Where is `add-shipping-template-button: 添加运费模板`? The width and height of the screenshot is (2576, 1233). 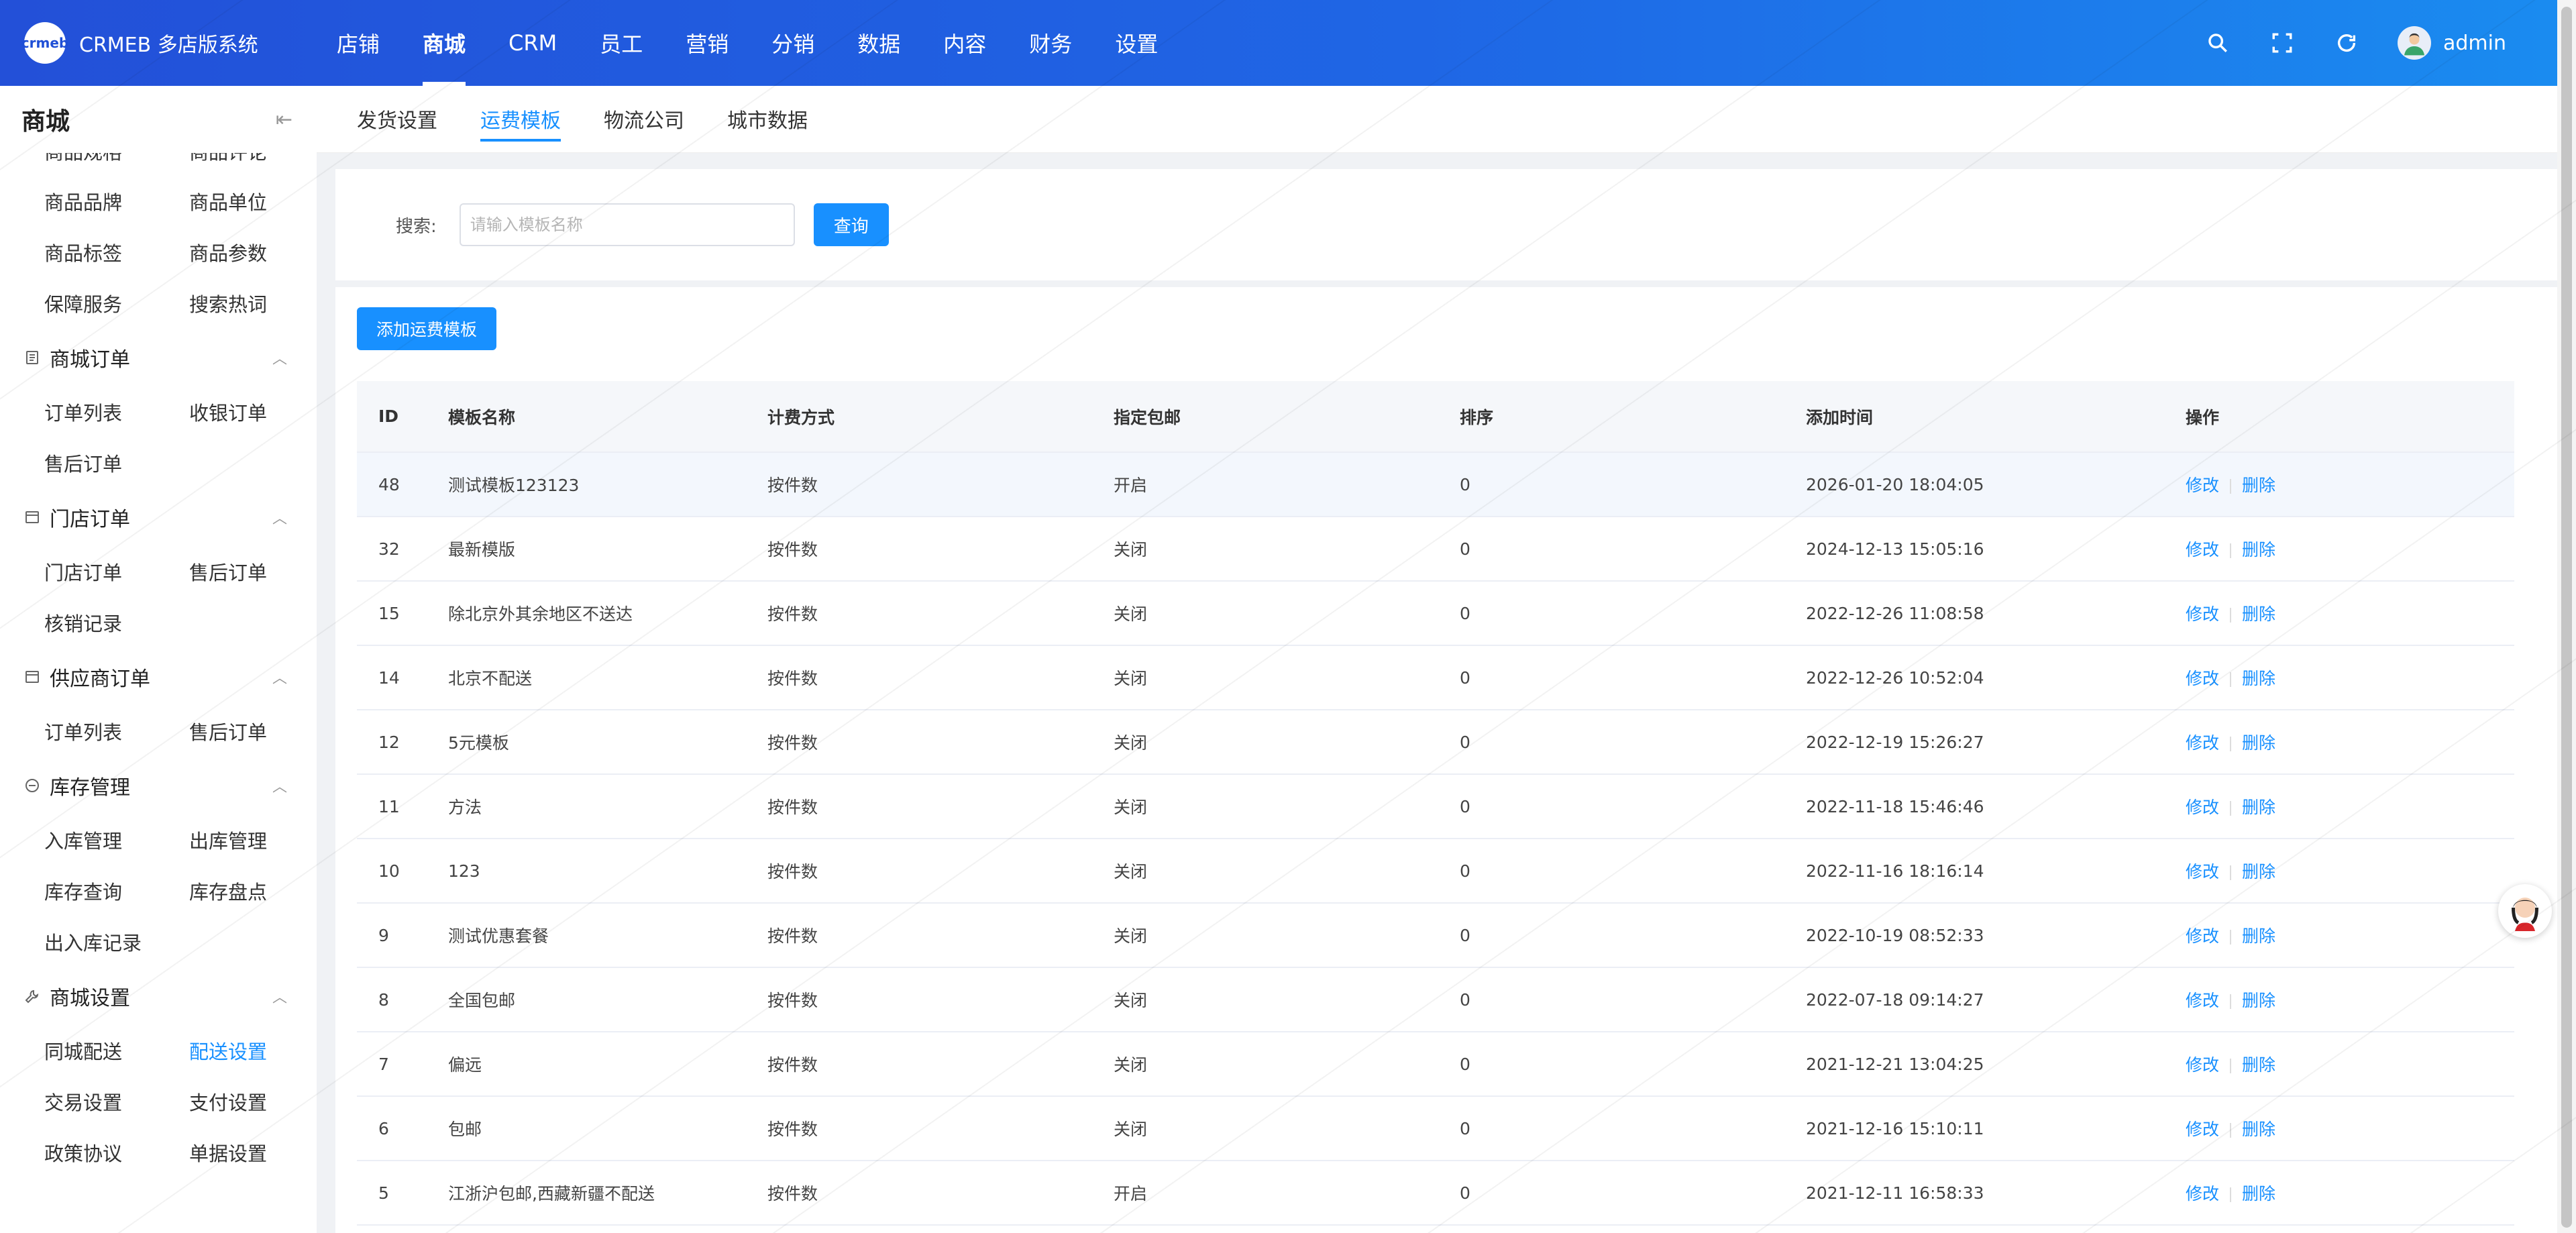
add-shipping-template-button: 添加运费模板 is located at coordinates (426, 329).